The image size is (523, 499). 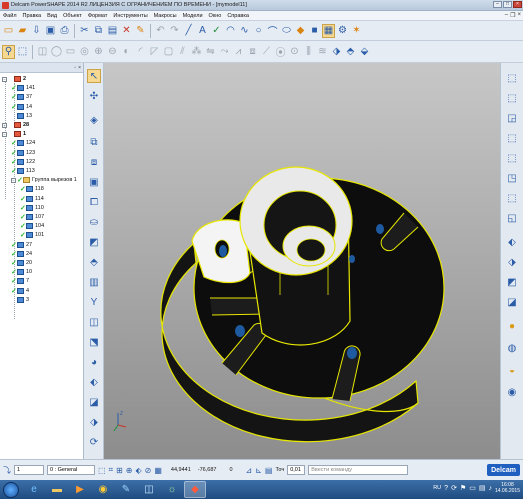 What do you see at coordinates (512, 392) in the screenshot?
I see `render-icon: ◉` at bounding box center [512, 392].